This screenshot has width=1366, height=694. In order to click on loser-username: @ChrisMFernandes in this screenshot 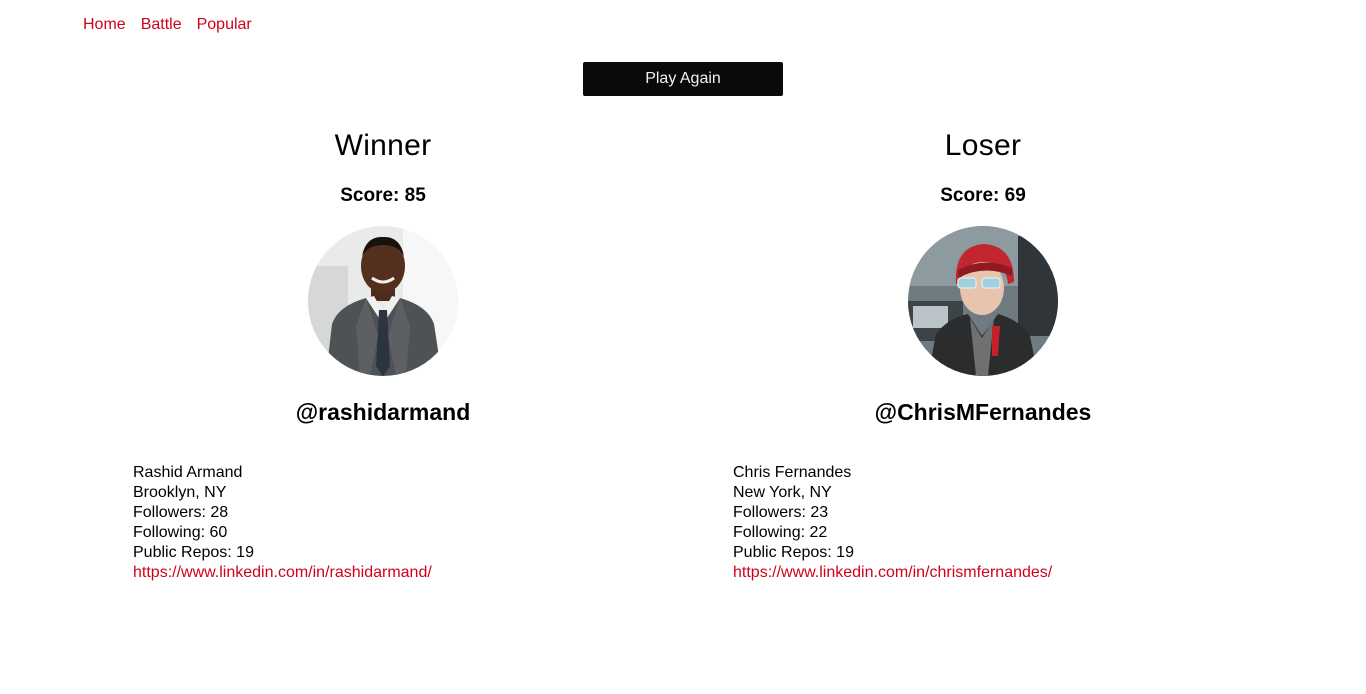, I will do `click(983, 412)`.